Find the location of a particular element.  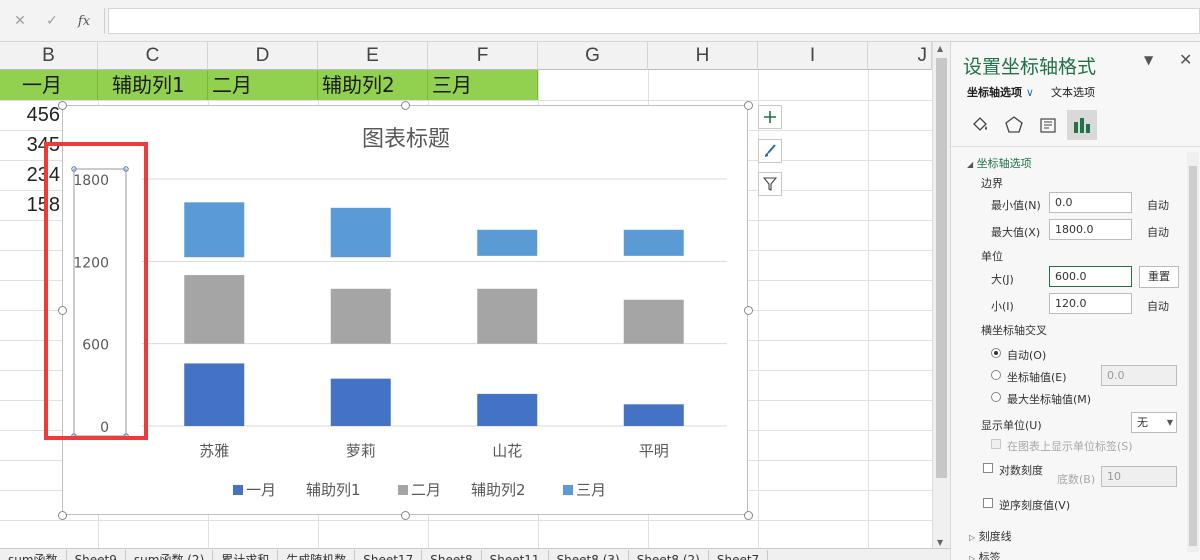

sheet-tab: sum函数 is located at coordinates (33, 555).